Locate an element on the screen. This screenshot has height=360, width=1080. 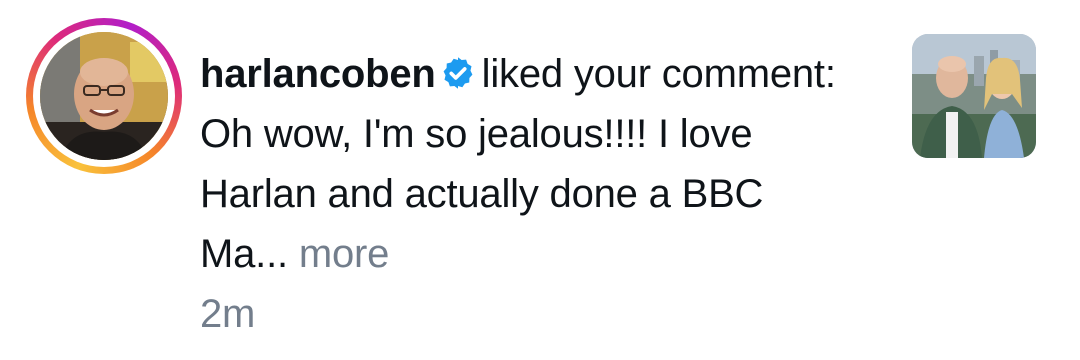
notification-action: liked your comment: is located at coordinates (658, 74).